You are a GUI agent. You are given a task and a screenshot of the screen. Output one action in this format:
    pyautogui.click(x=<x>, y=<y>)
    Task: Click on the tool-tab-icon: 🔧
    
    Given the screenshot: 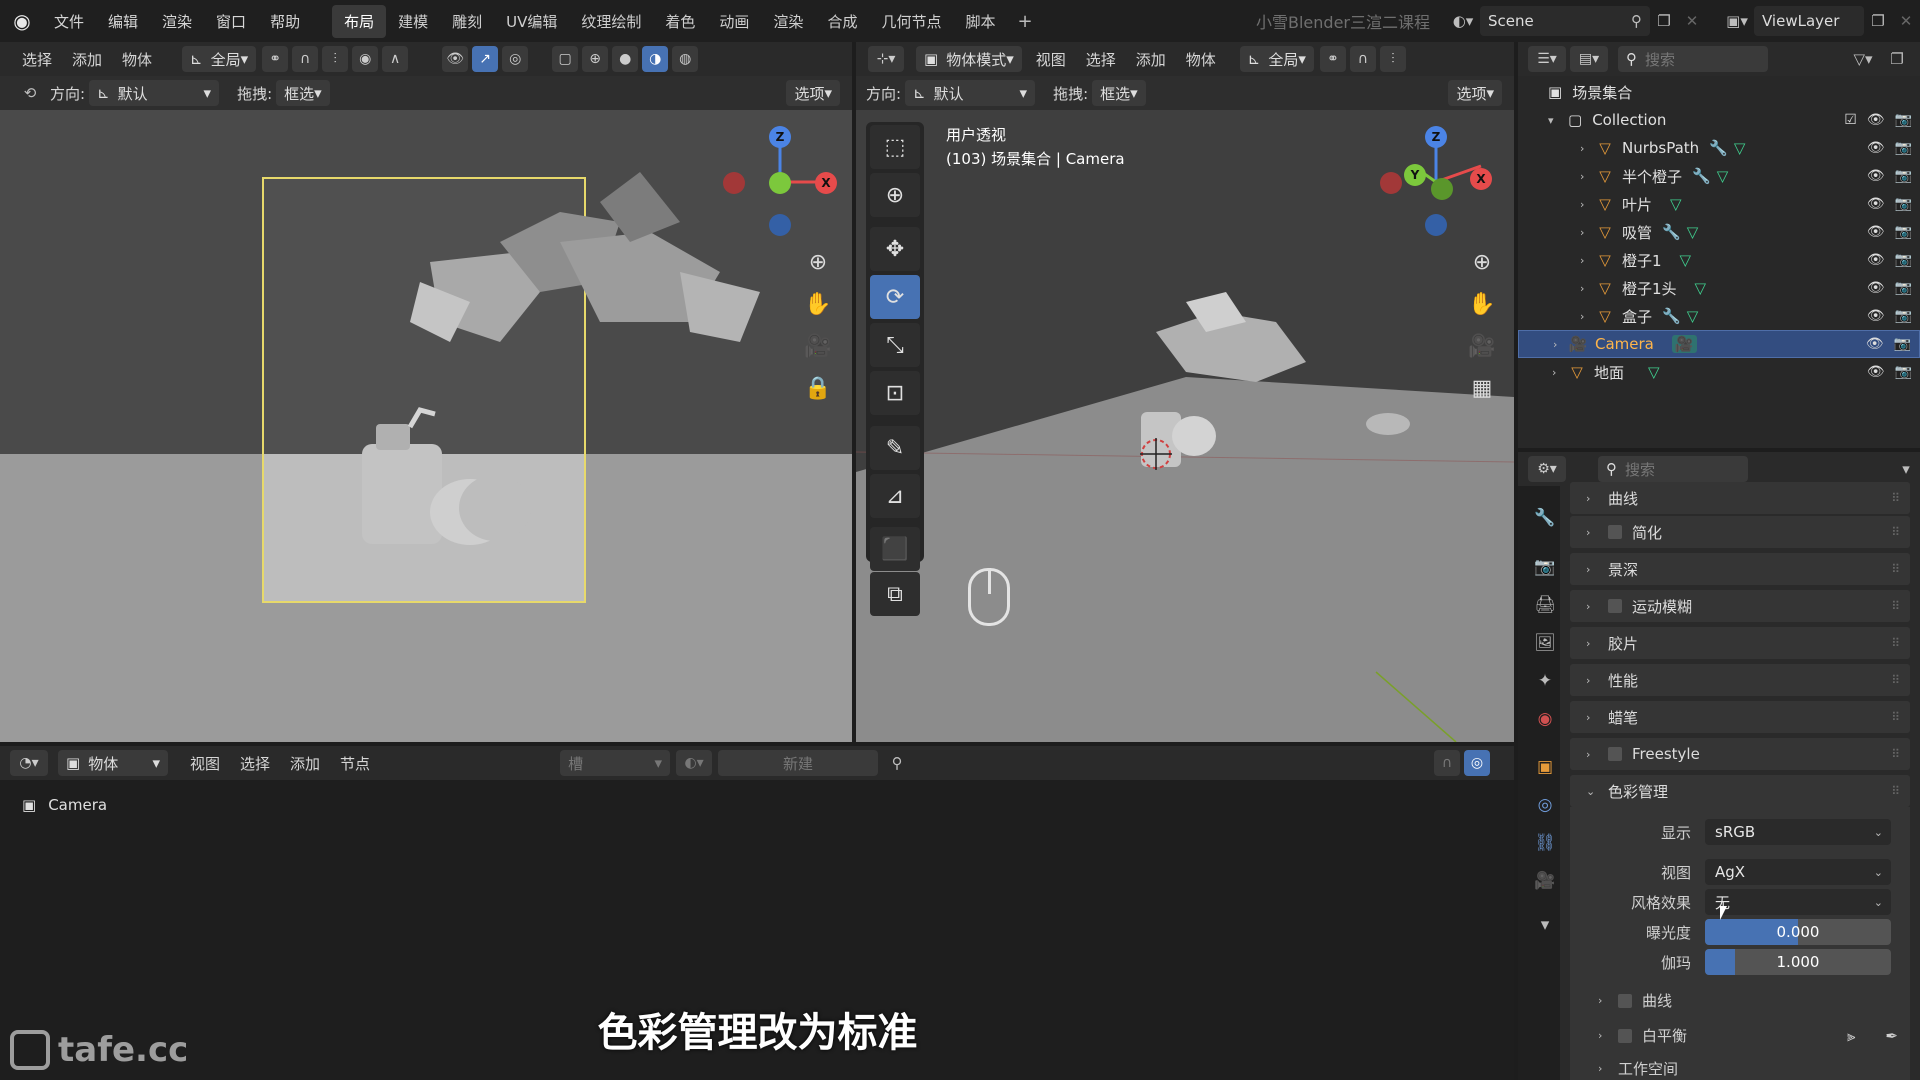 What is the action you would take?
    pyautogui.click(x=1545, y=518)
    